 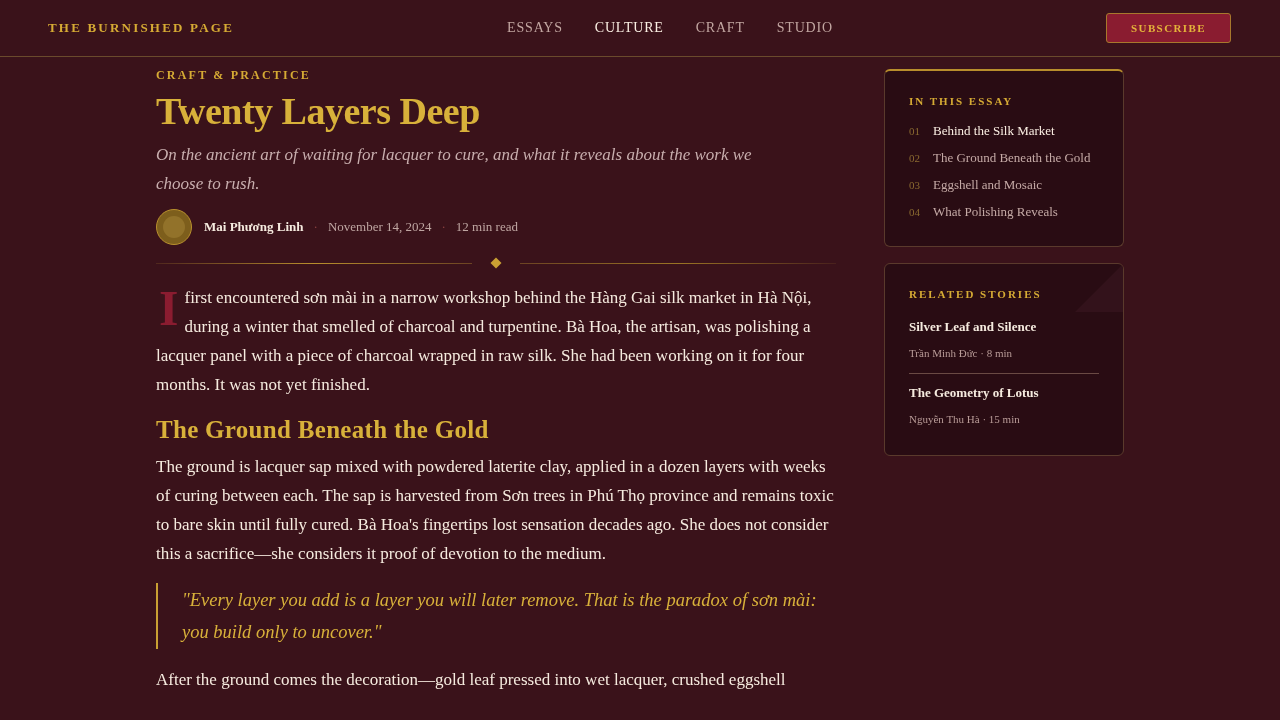 What do you see at coordinates (454, 169) in the screenshot?
I see `article-subtitle: On the ancient art of waiting for lacquer to cure, and what it reveals about the work we choose to rush.` at bounding box center [454, 169].